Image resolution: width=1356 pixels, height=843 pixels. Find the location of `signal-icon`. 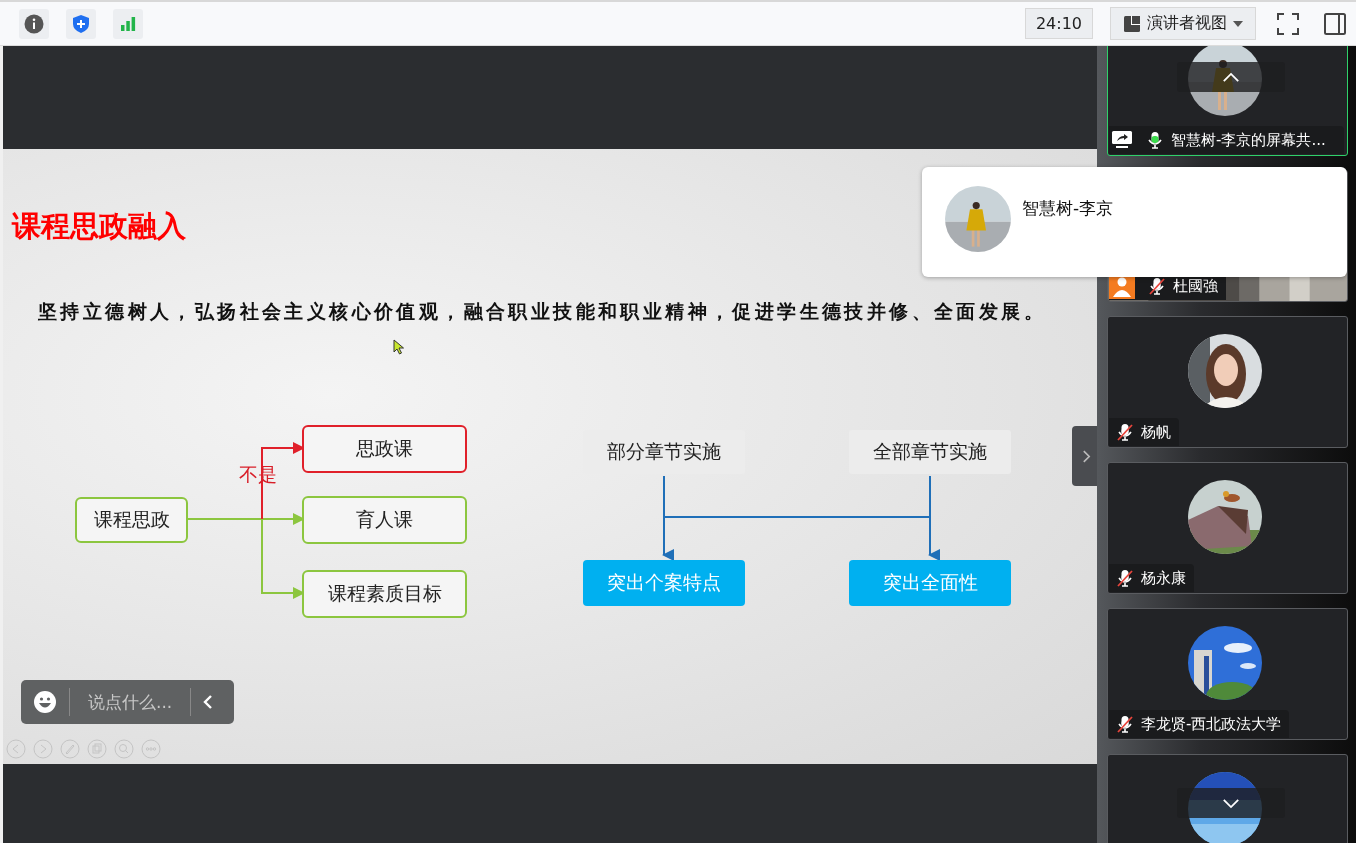

signal-icon is located at coordinates (128, 23).